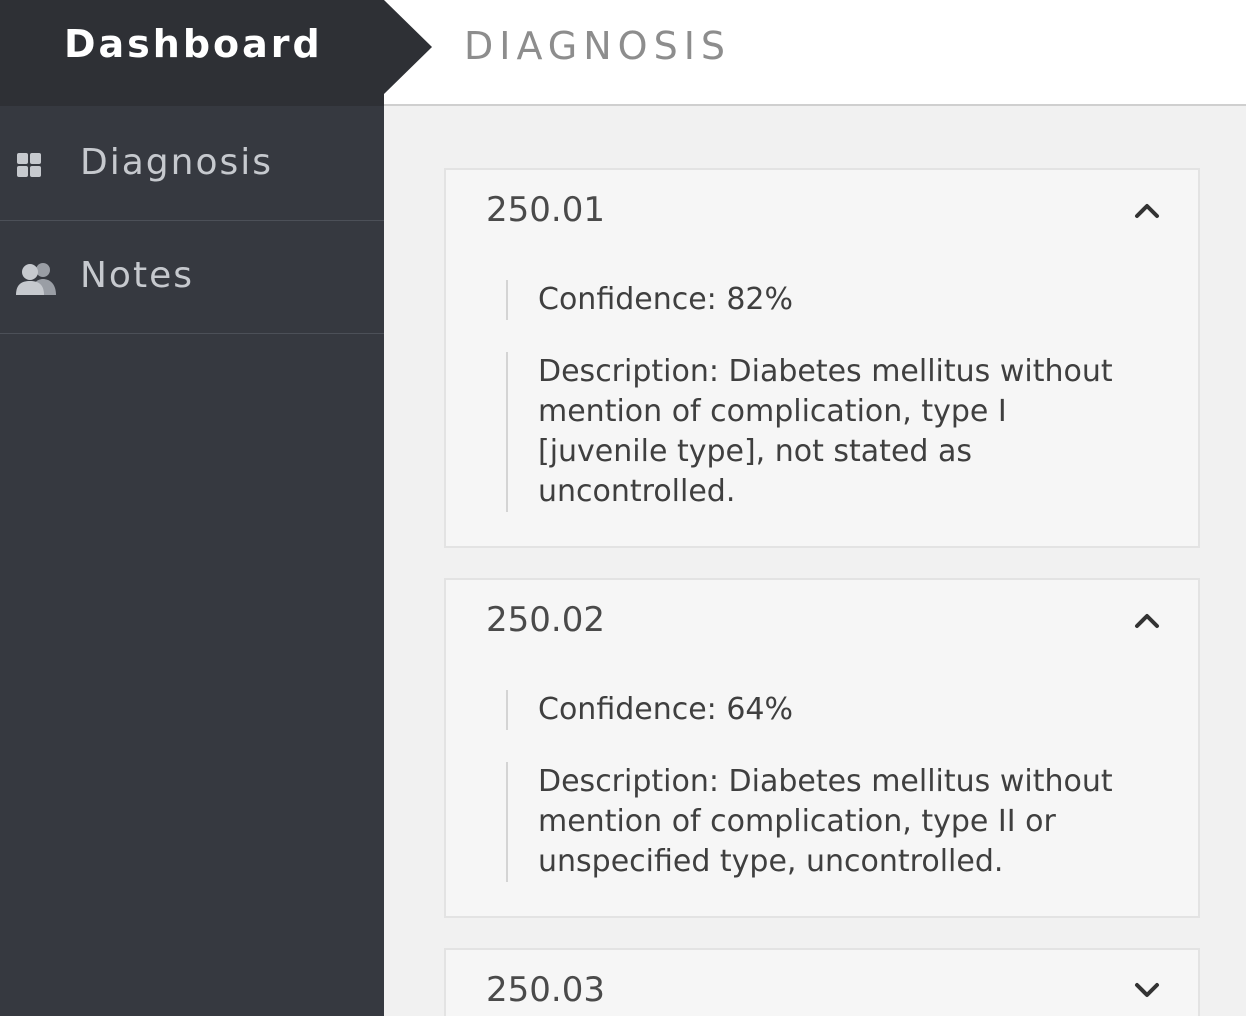 This screenshot has height=1016, width=1246. I want to click on sidebar-item-notes: Notes, so click(192, 277).